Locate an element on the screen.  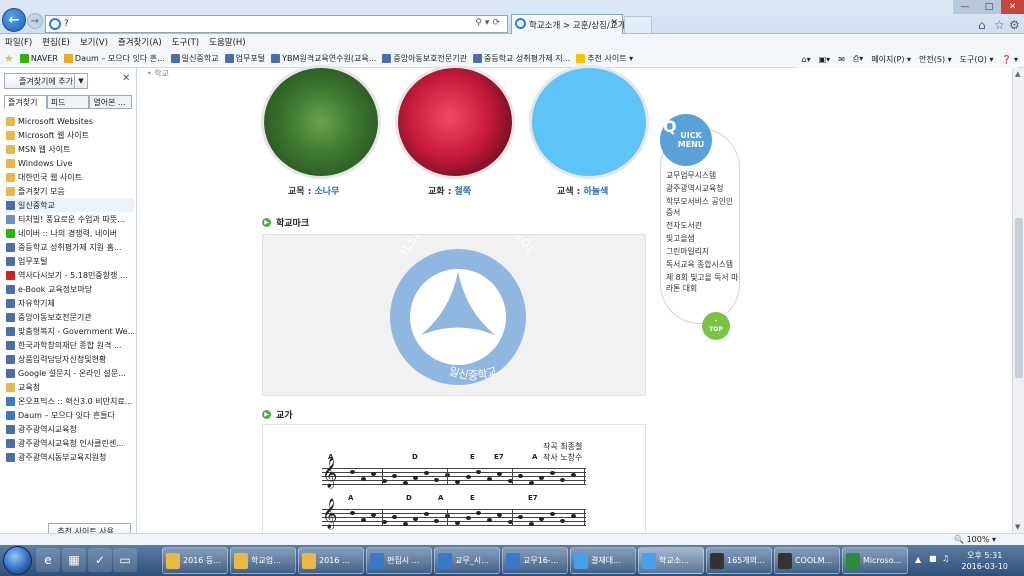
quick-link: 독서교육 종합시스템 is located at coordinates (703, 264).